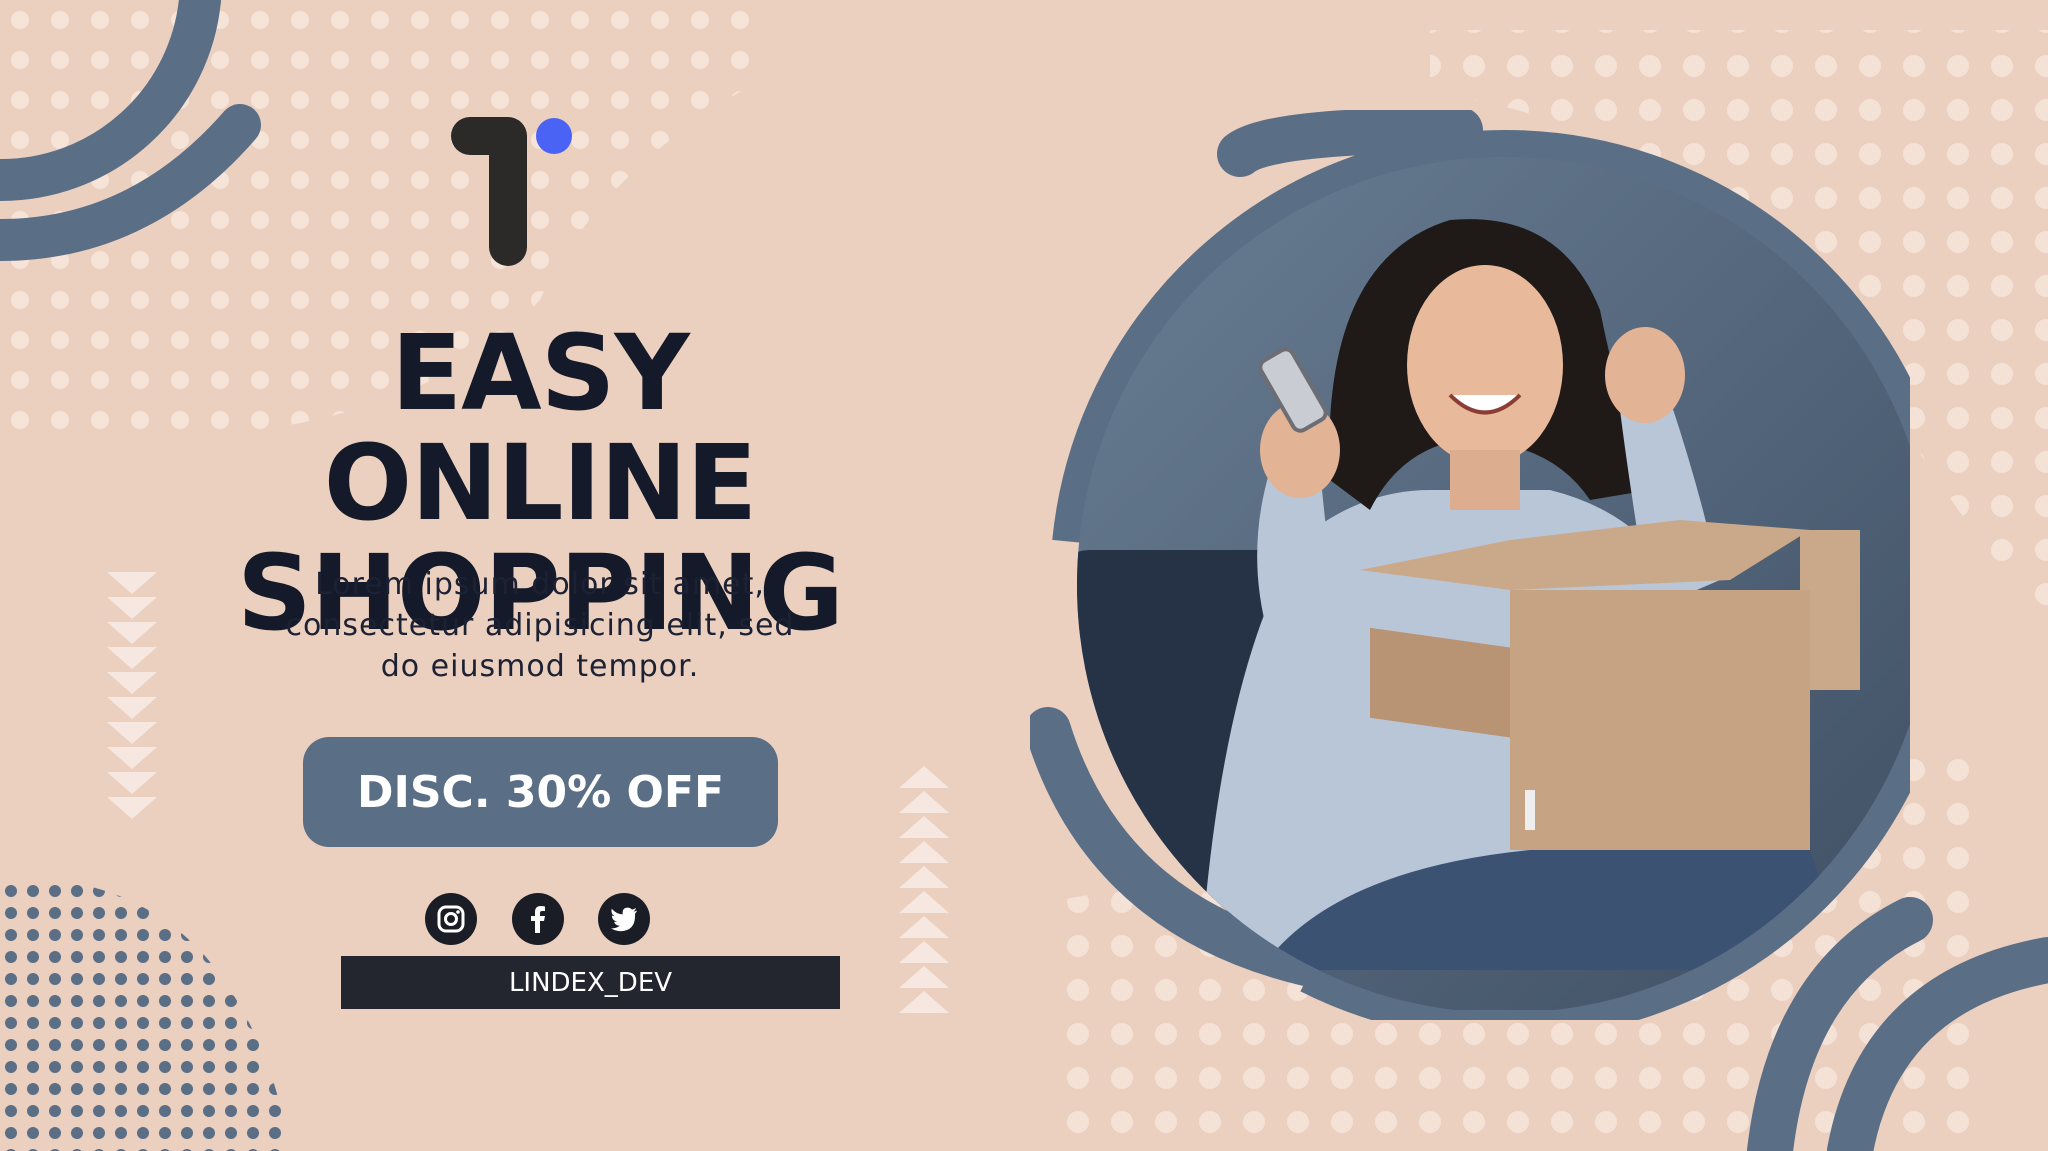 The image size is (2048, 1151). Describe the element at coordinates (590, 982) in the screenshot. I see `social-handle: LINDEX_DEV` at that location.